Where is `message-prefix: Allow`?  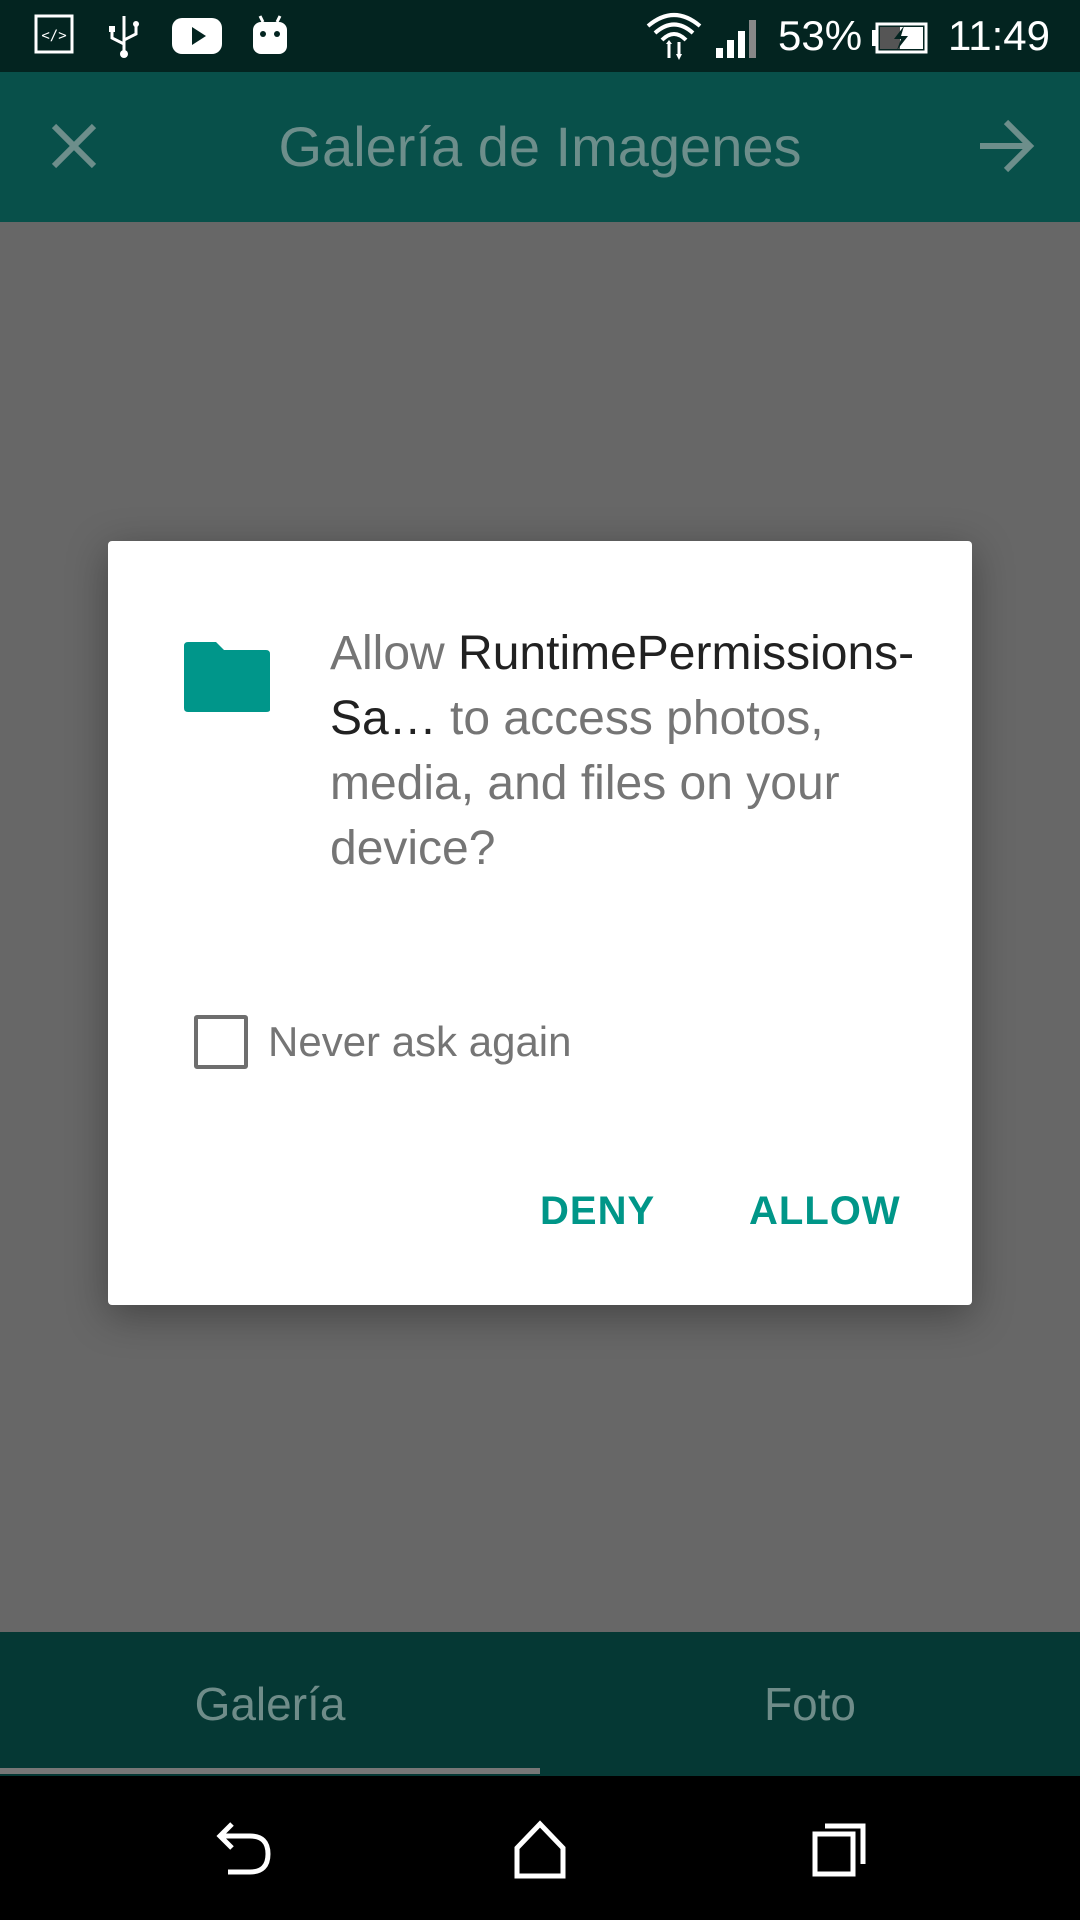
message-prefix: Allow is located at coordinates (394, 653).